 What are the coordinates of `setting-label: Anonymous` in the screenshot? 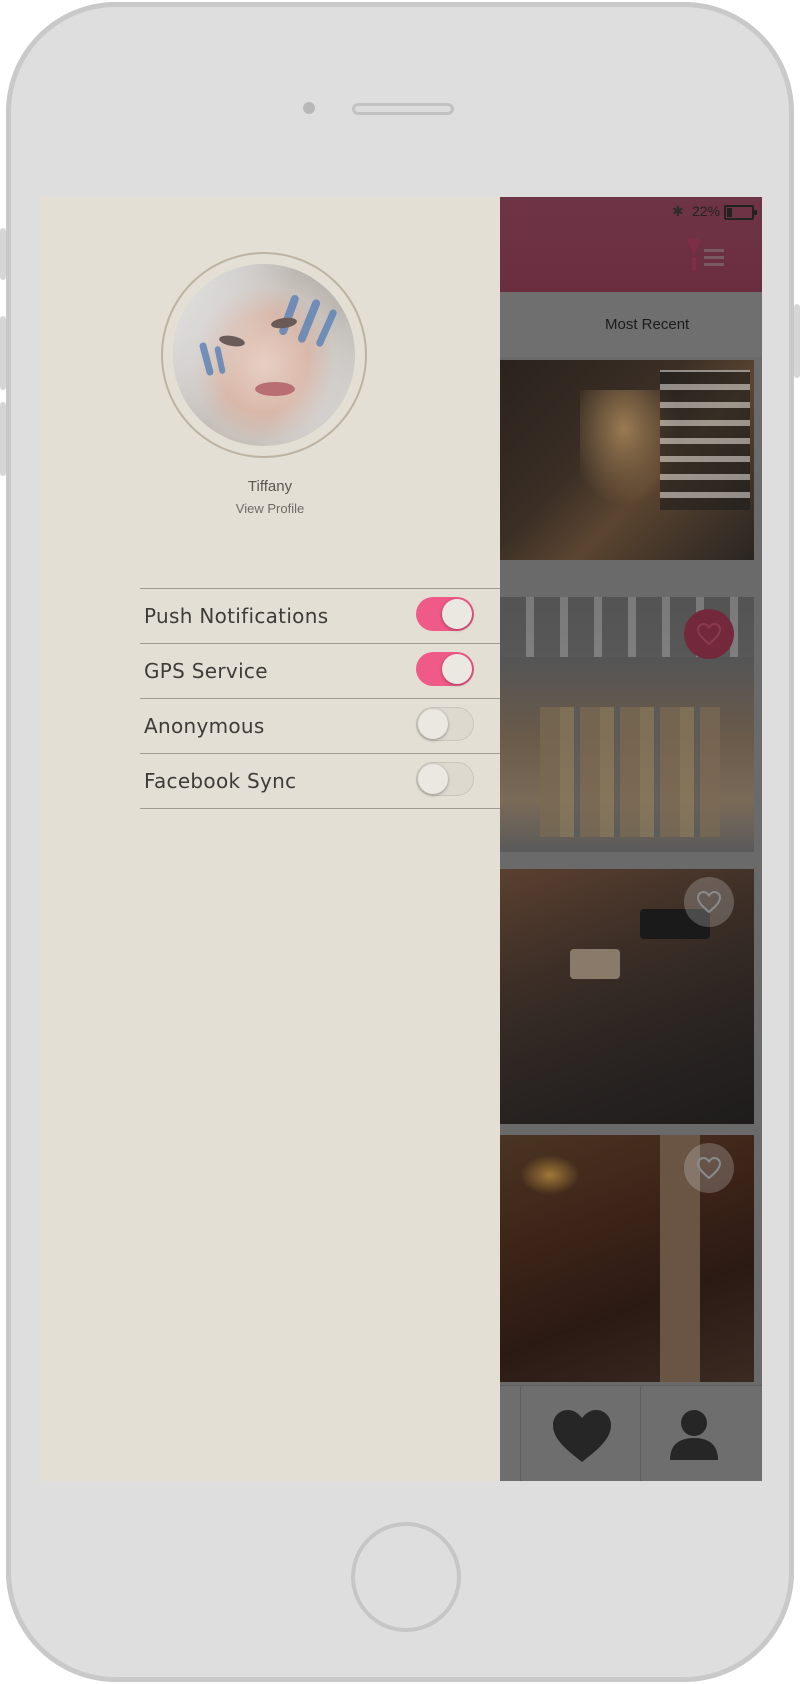 It's located at (204, 726).